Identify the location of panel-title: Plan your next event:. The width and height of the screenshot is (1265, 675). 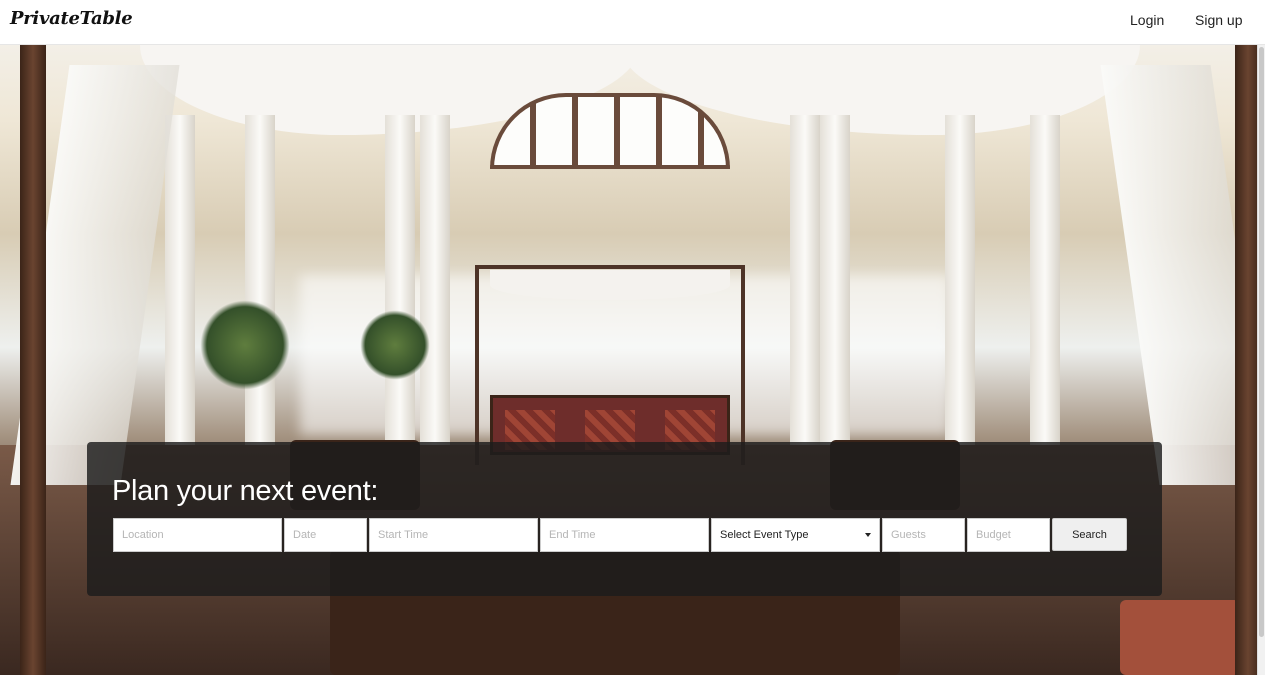
(245, 491).